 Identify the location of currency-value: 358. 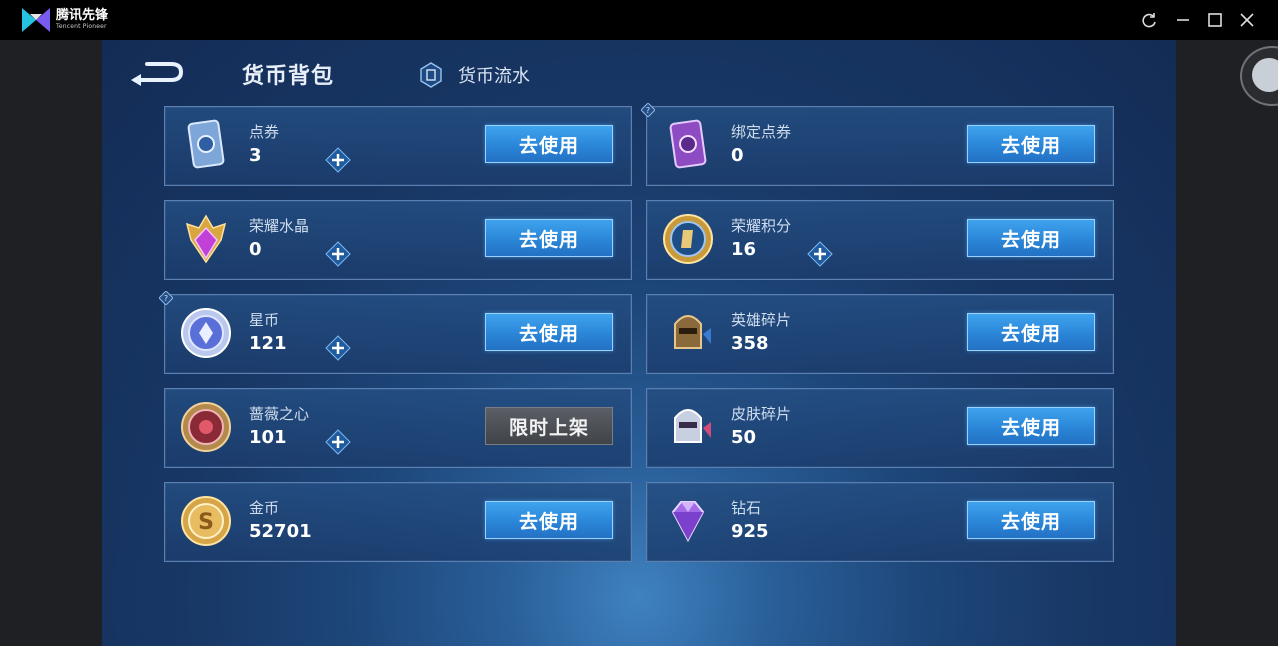
(750, 343).